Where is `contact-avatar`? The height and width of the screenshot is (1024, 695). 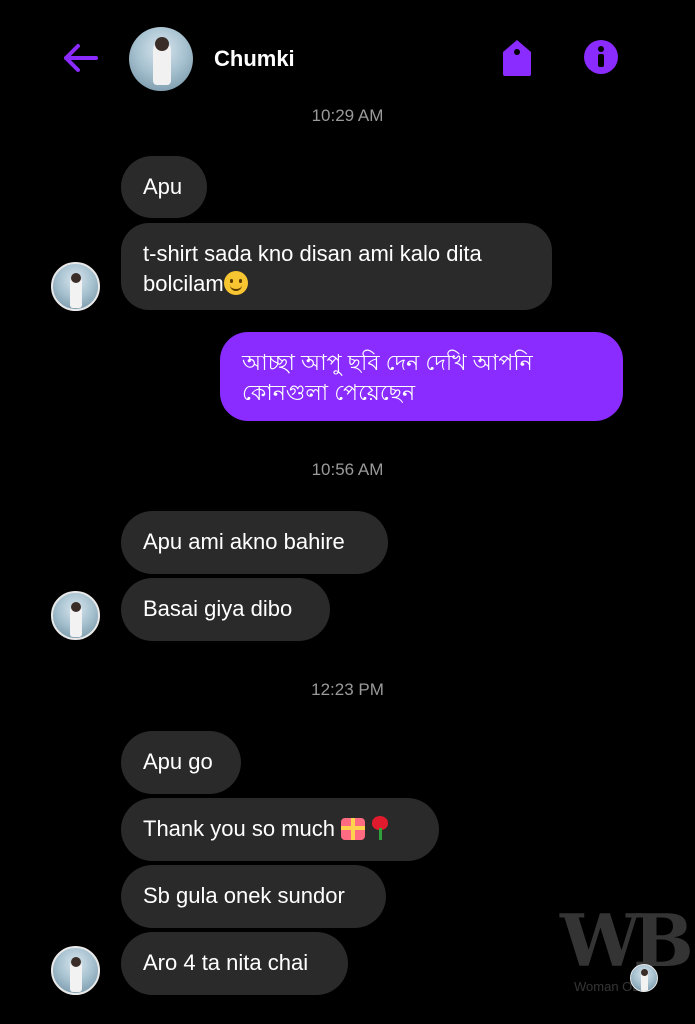
contact-avatar is located at coordinates (161, 59).